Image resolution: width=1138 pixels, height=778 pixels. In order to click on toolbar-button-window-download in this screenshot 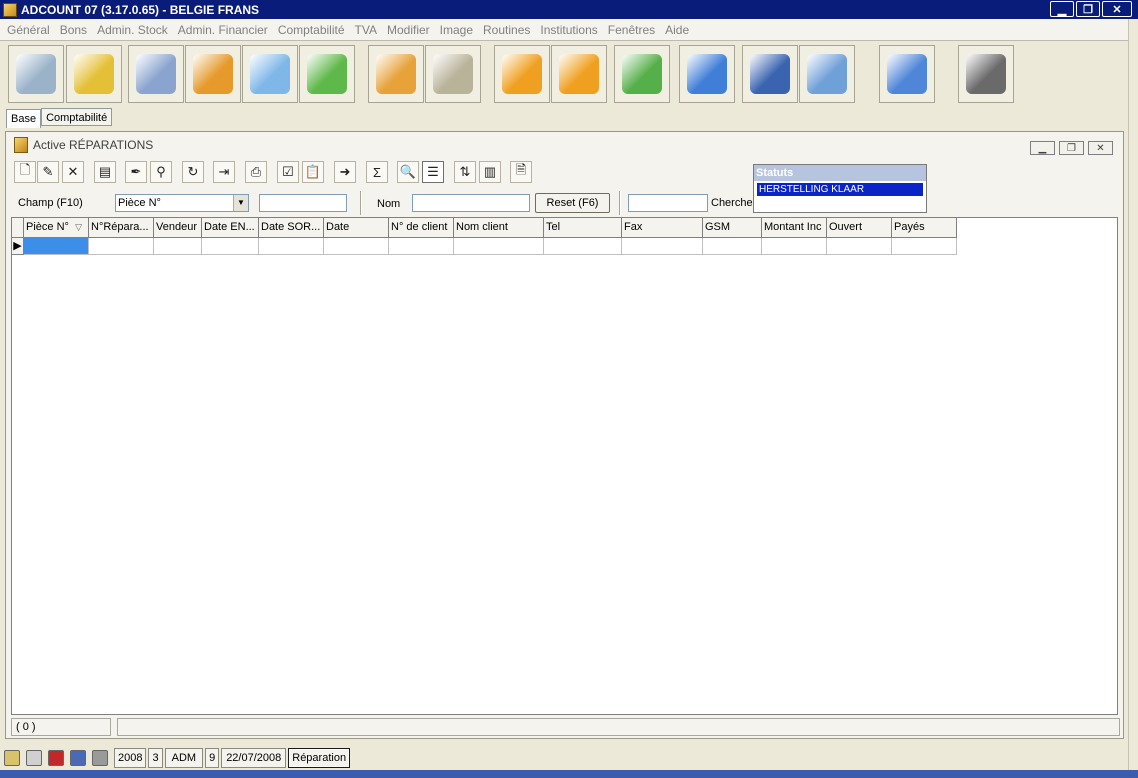, I will do `click(707, 74)`.